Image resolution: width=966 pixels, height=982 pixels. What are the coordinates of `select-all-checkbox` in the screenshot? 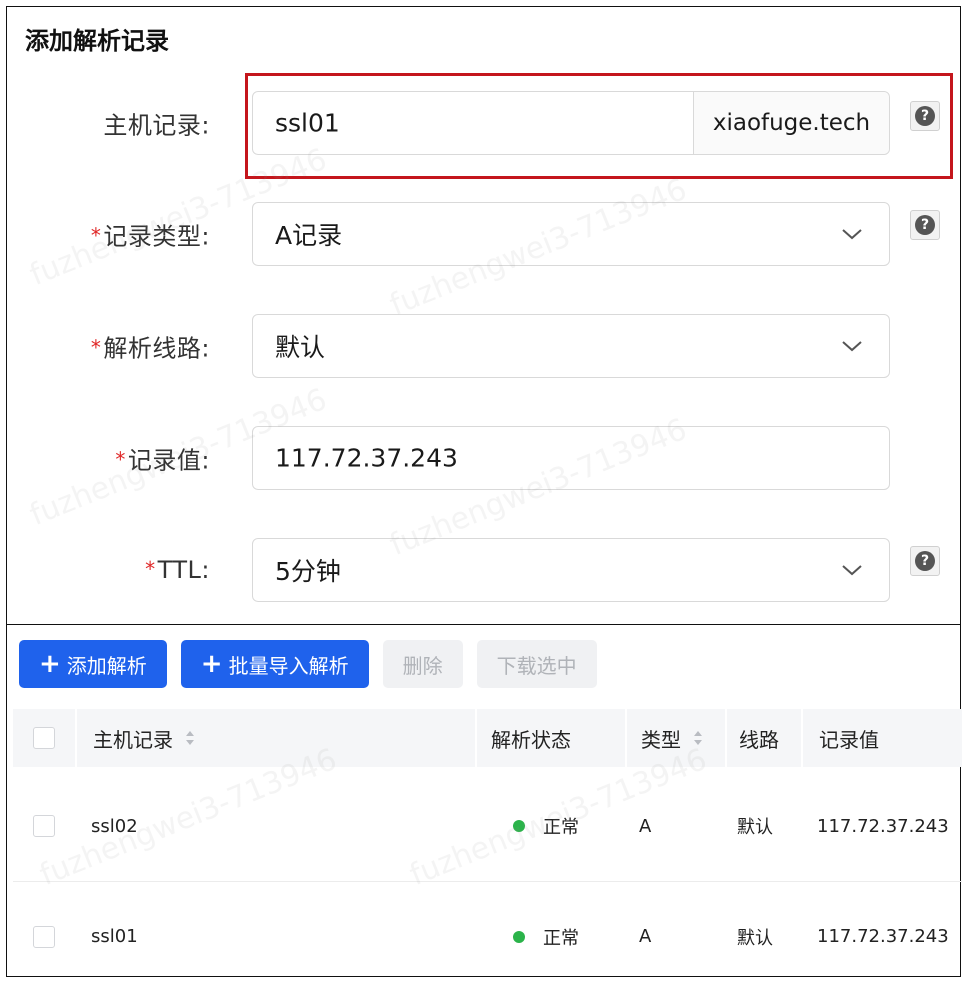 It's located at (44, 738).